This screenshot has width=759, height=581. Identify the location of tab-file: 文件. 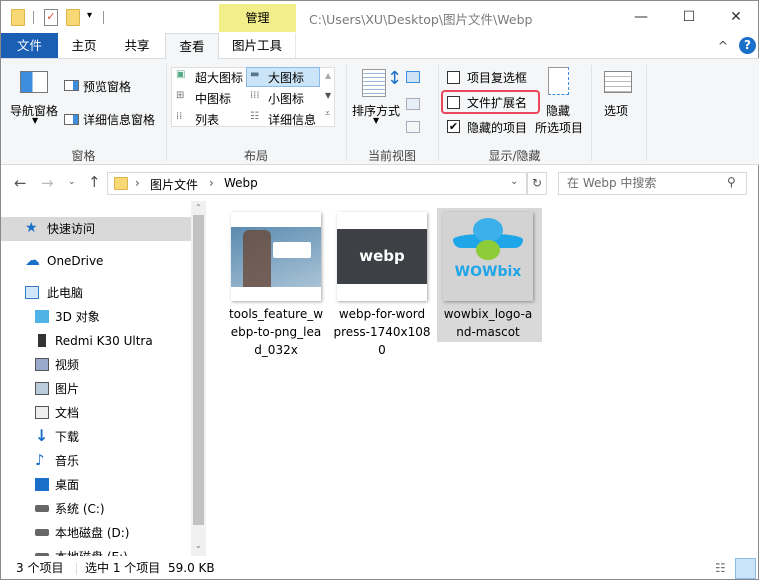
(29, 45).